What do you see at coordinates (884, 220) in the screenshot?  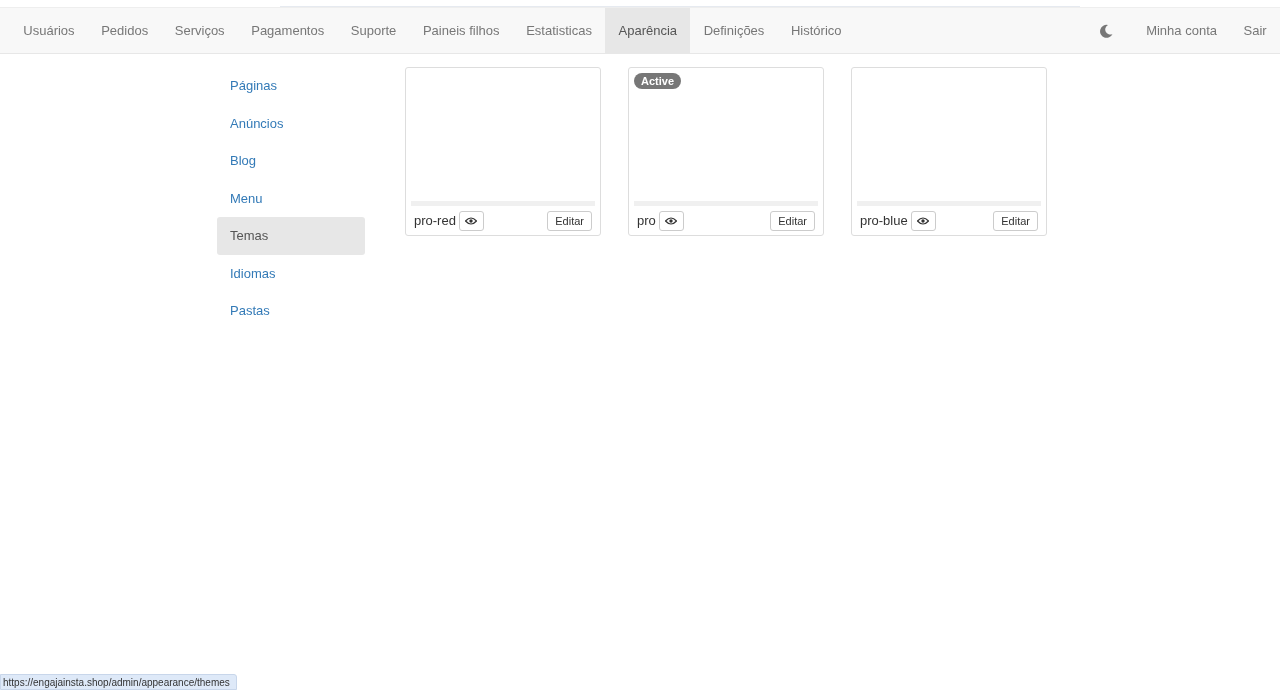 I see `theme-name: pro-blue` at bounding box center [884, 220].